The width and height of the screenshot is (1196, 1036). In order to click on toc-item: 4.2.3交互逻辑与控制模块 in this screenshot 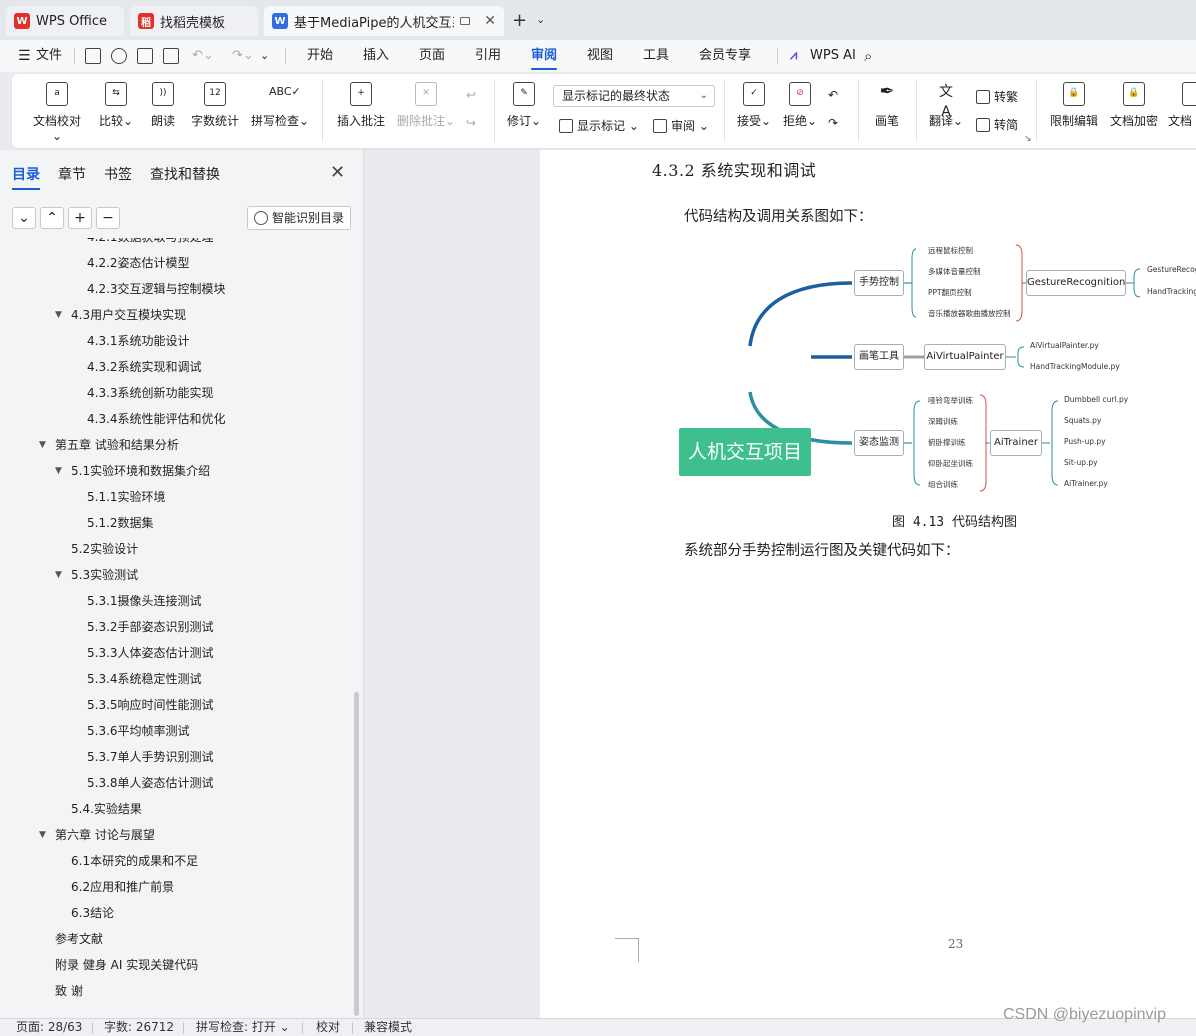, I will do `click(156, 289)`.